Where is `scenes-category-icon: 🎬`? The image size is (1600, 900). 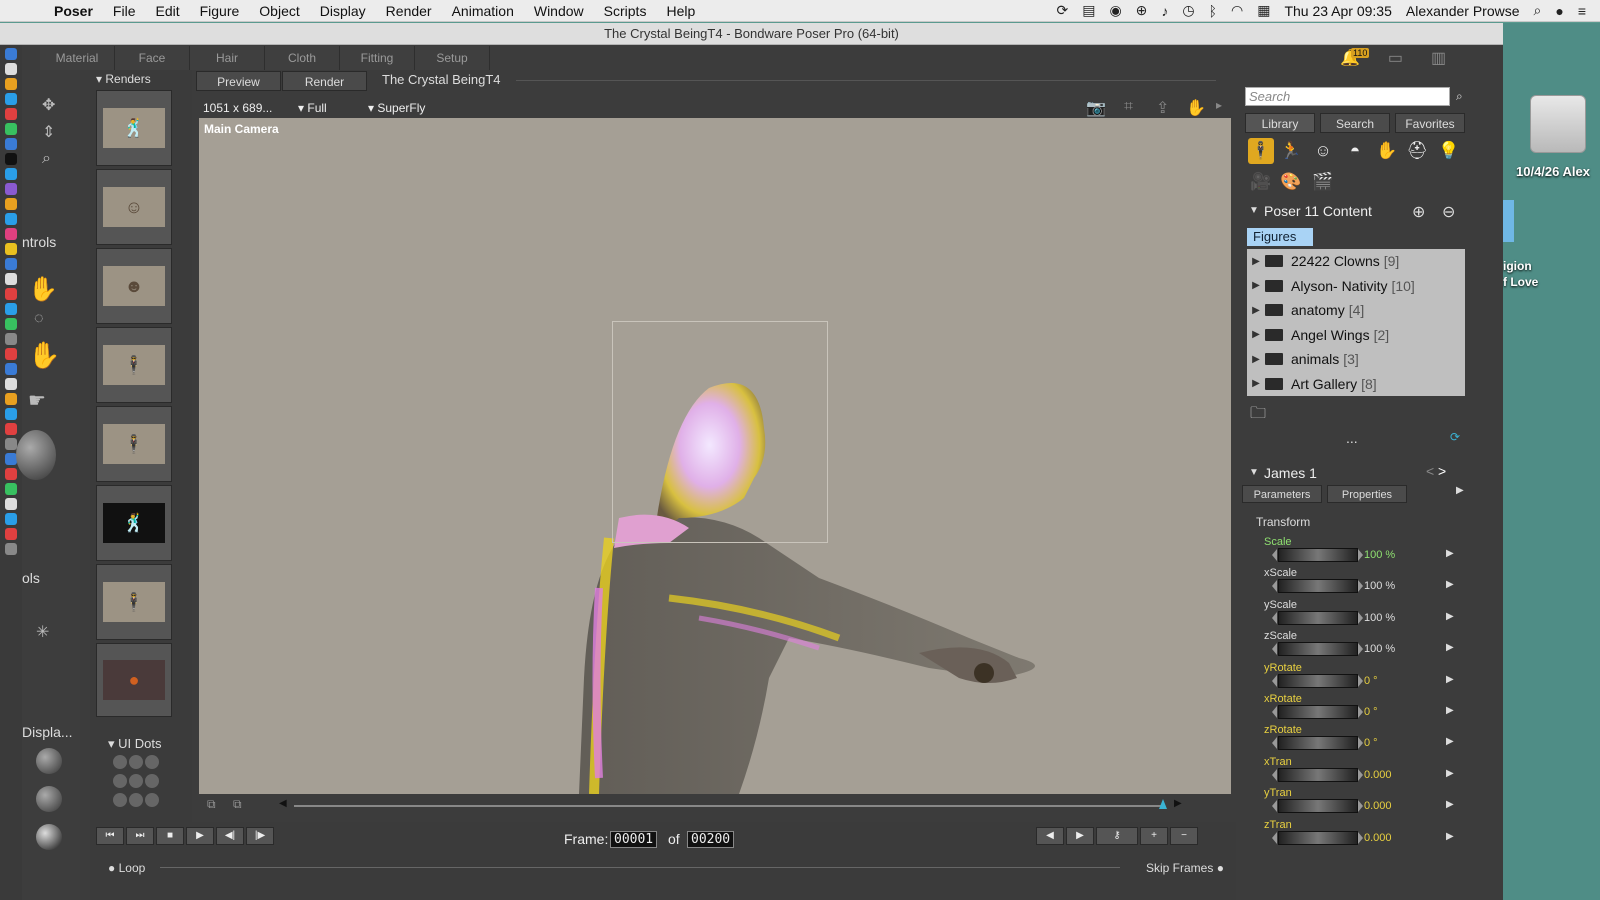 scenes-category-icon: 🎬 is located at coordinates (1323, 182).